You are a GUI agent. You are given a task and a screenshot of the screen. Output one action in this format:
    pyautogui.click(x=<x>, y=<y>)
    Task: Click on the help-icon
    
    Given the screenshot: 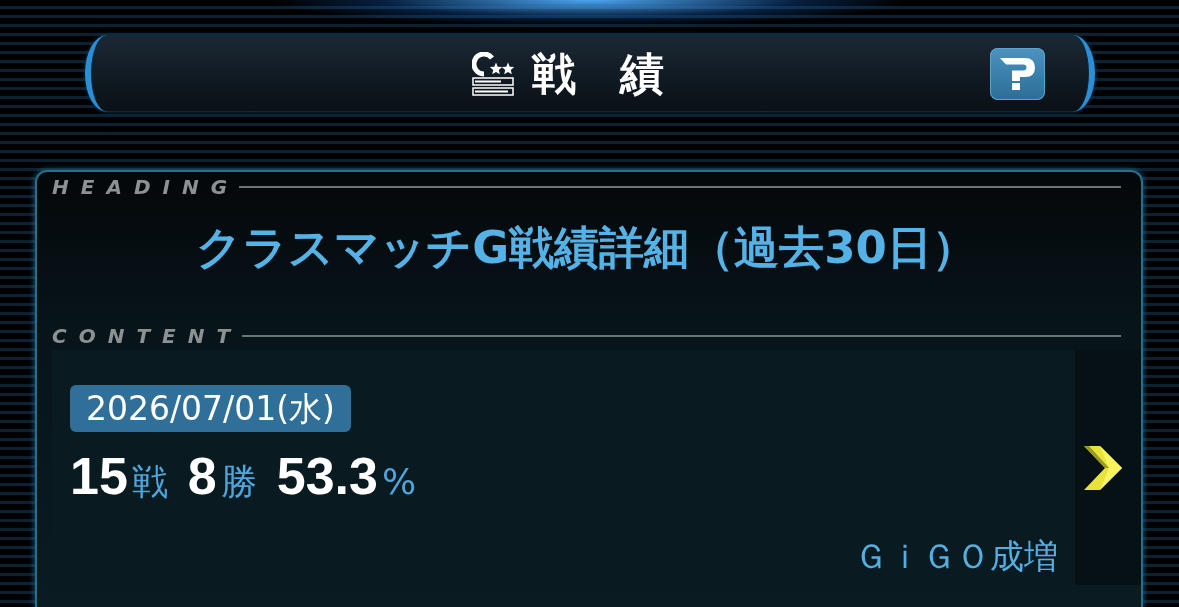 What is the action you would take?
    pyautogui.click(x=1017, y=73)
    